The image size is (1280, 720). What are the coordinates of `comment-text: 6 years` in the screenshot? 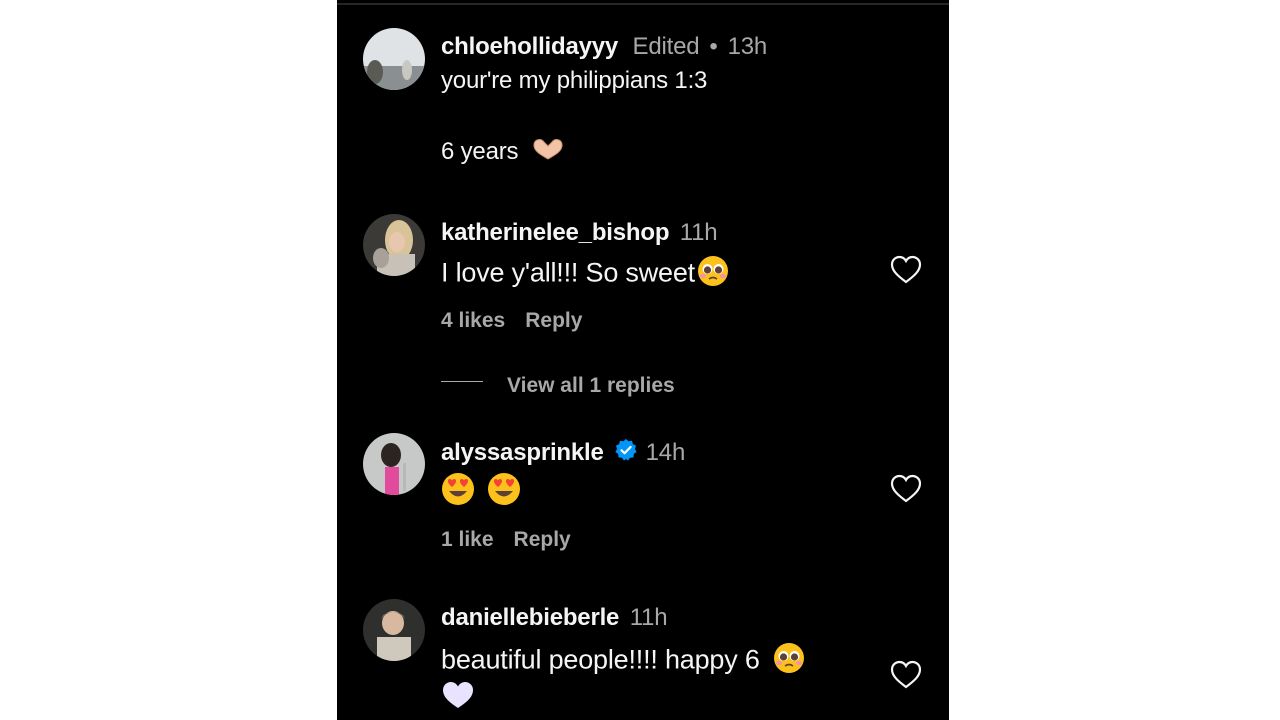 It's located at (503, 152).